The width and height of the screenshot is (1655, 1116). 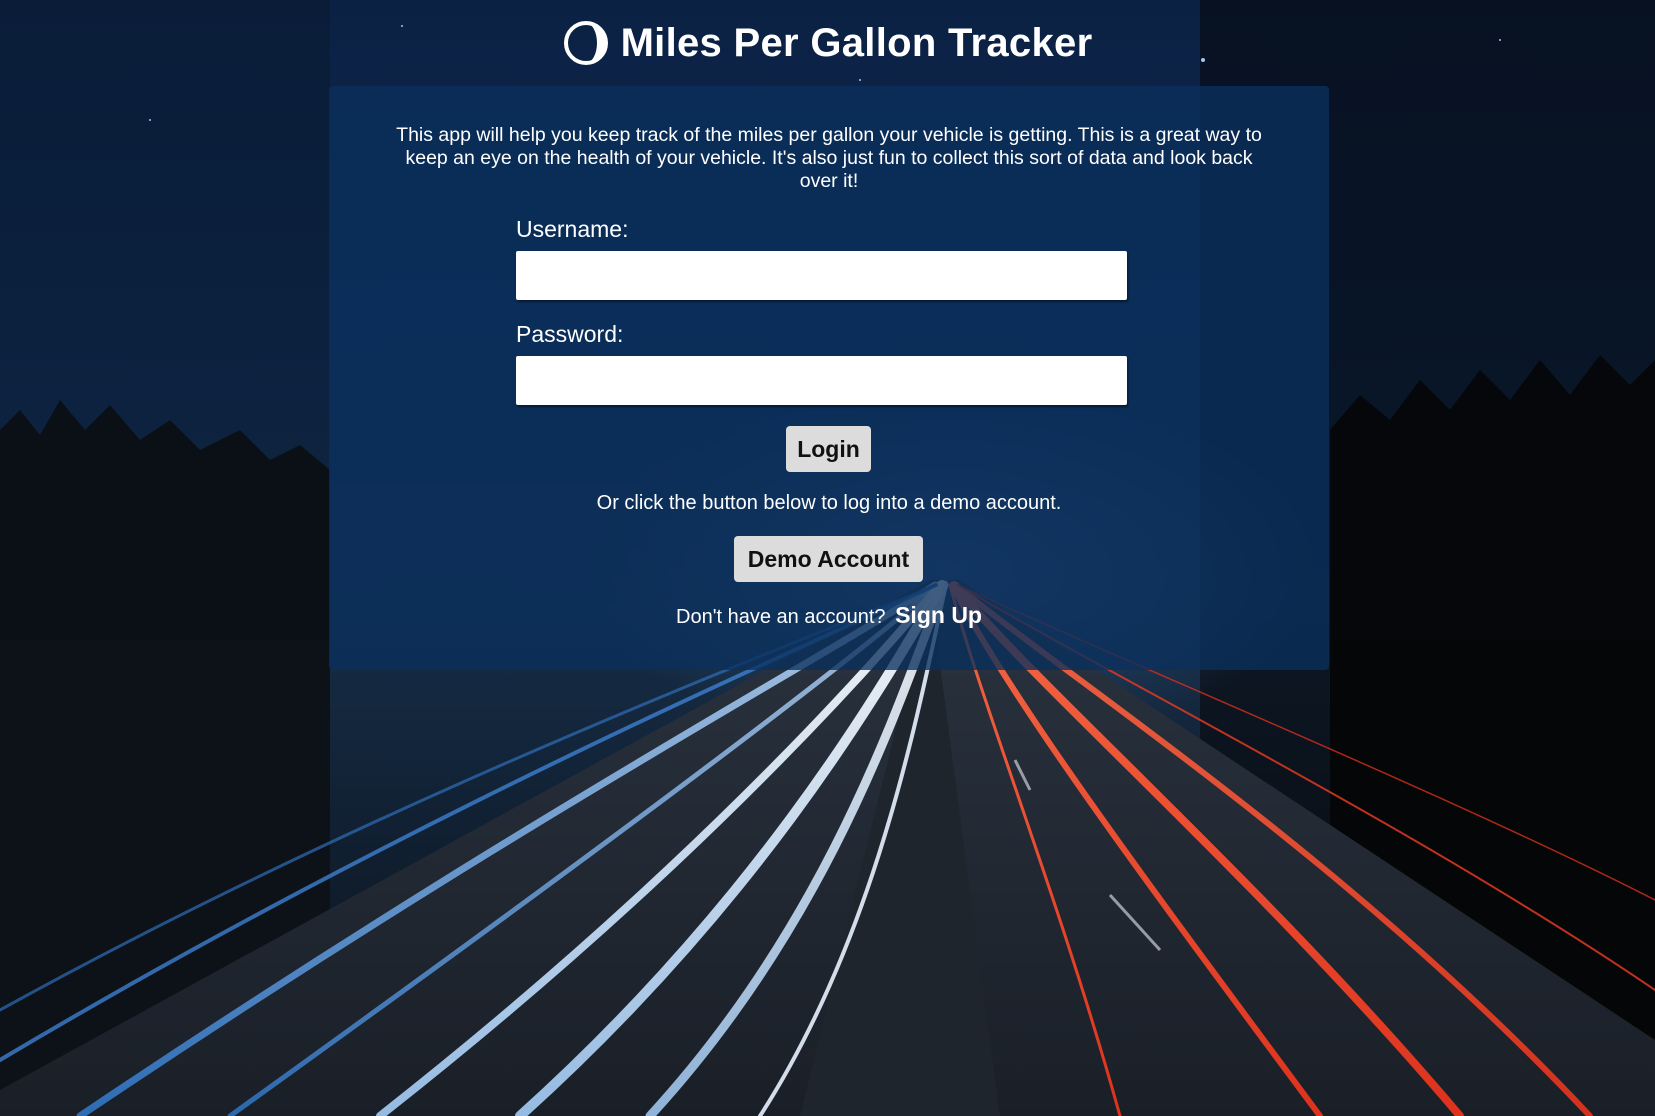 I want to click on signup-prompt: Don't have an account?, so click(x=781, y=617).